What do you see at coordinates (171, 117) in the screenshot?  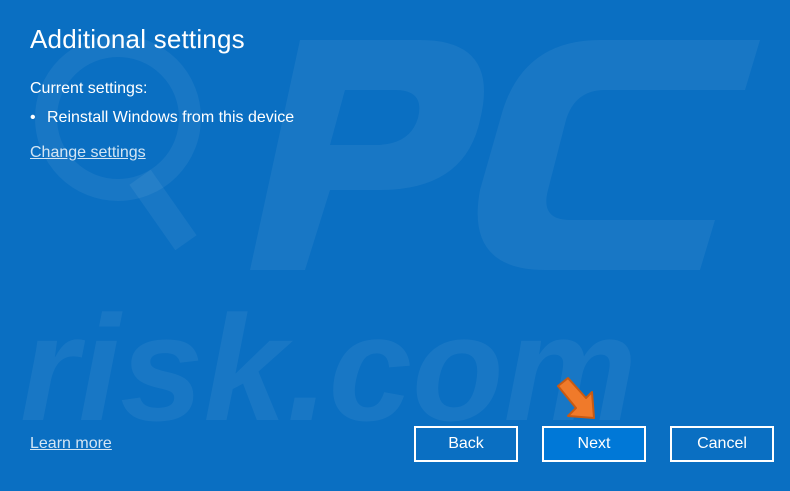 I see `setting-text: Reinstall Windows from this device` at bounding box center [171, 117].